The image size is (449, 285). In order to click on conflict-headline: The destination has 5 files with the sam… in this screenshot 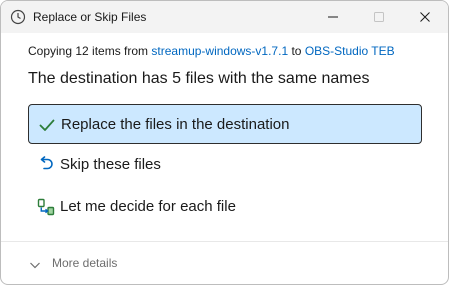, I will do `click(199, 78)`.